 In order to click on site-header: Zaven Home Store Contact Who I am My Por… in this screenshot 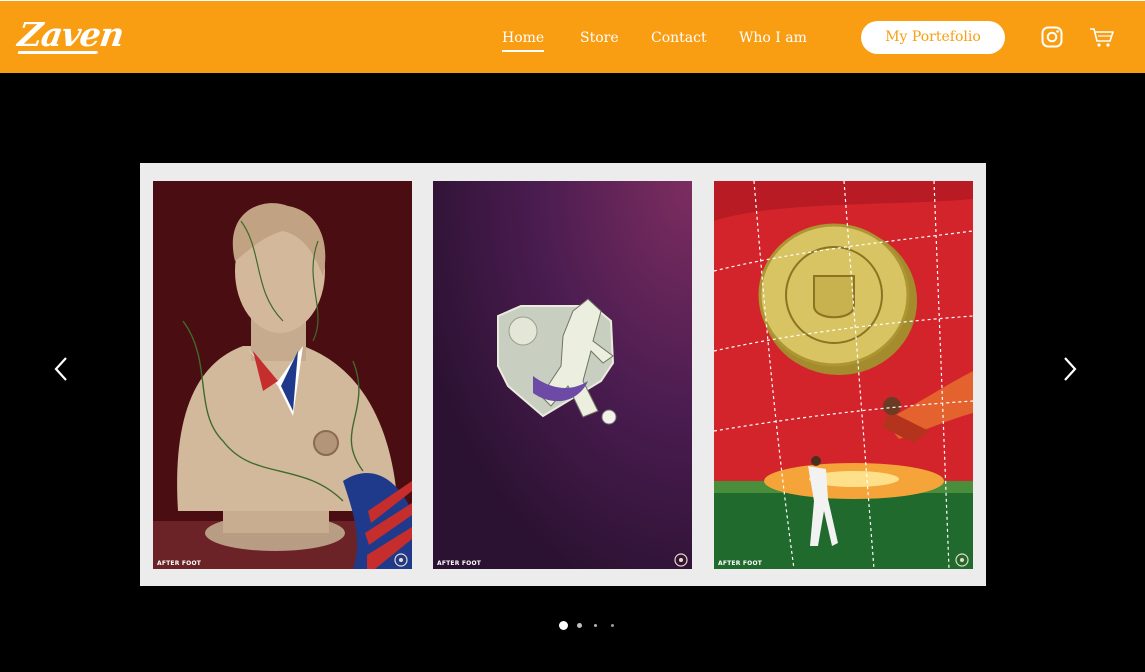, I will do `click(572, 36)`.